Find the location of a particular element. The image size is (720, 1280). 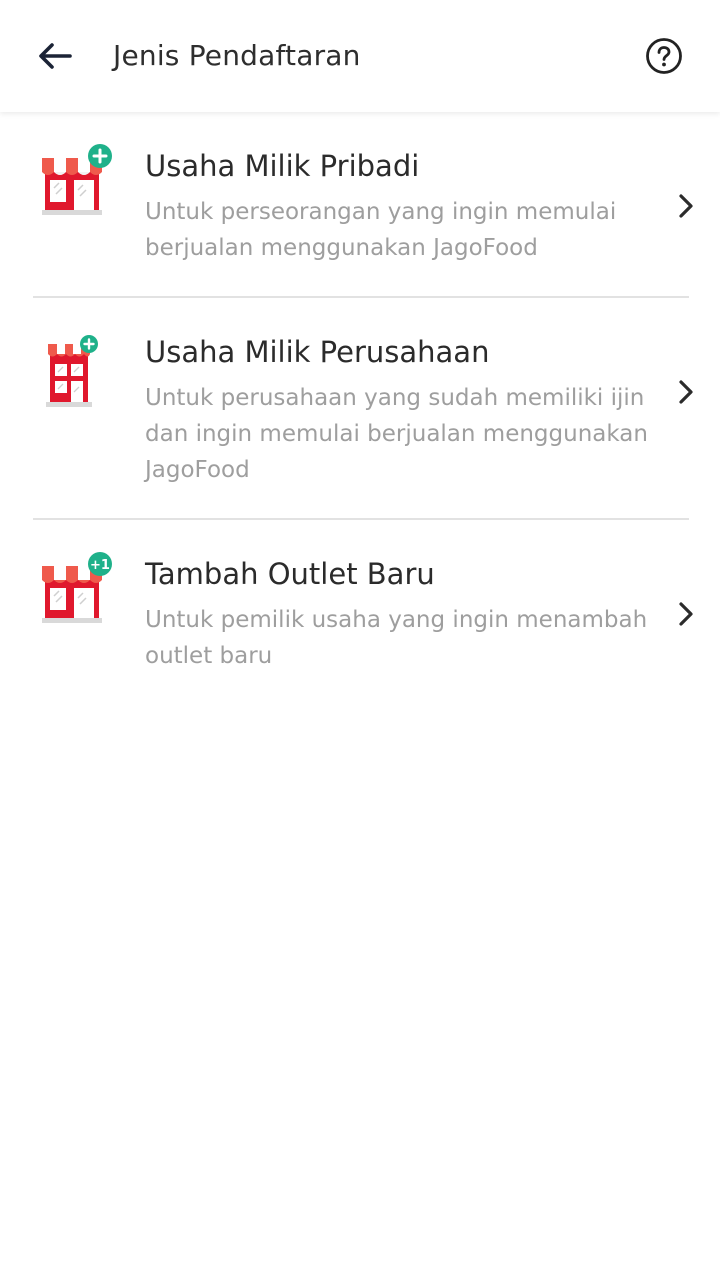

question-circle-icon is located at coordinates (664, 56).